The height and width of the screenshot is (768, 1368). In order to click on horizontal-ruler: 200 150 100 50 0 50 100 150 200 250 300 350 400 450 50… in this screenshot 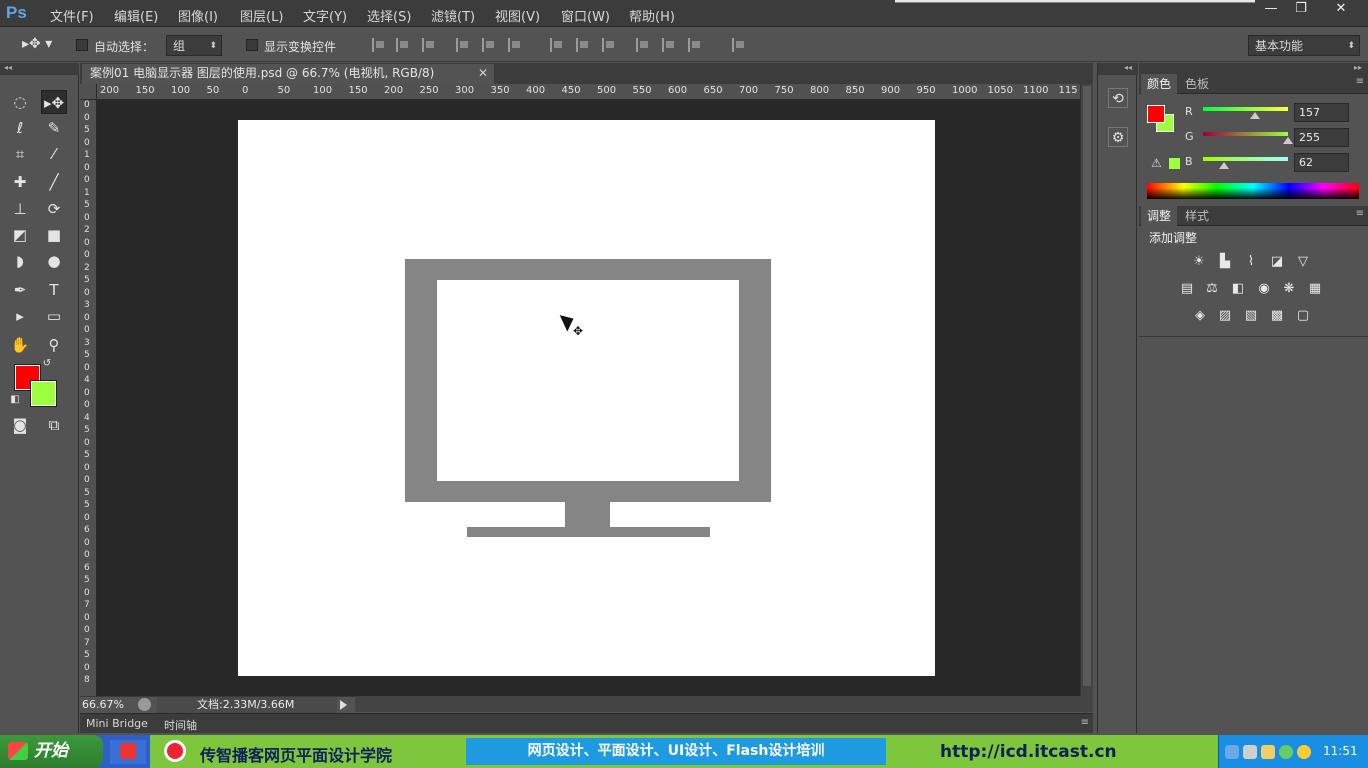, I will do `click(588, 92)`.